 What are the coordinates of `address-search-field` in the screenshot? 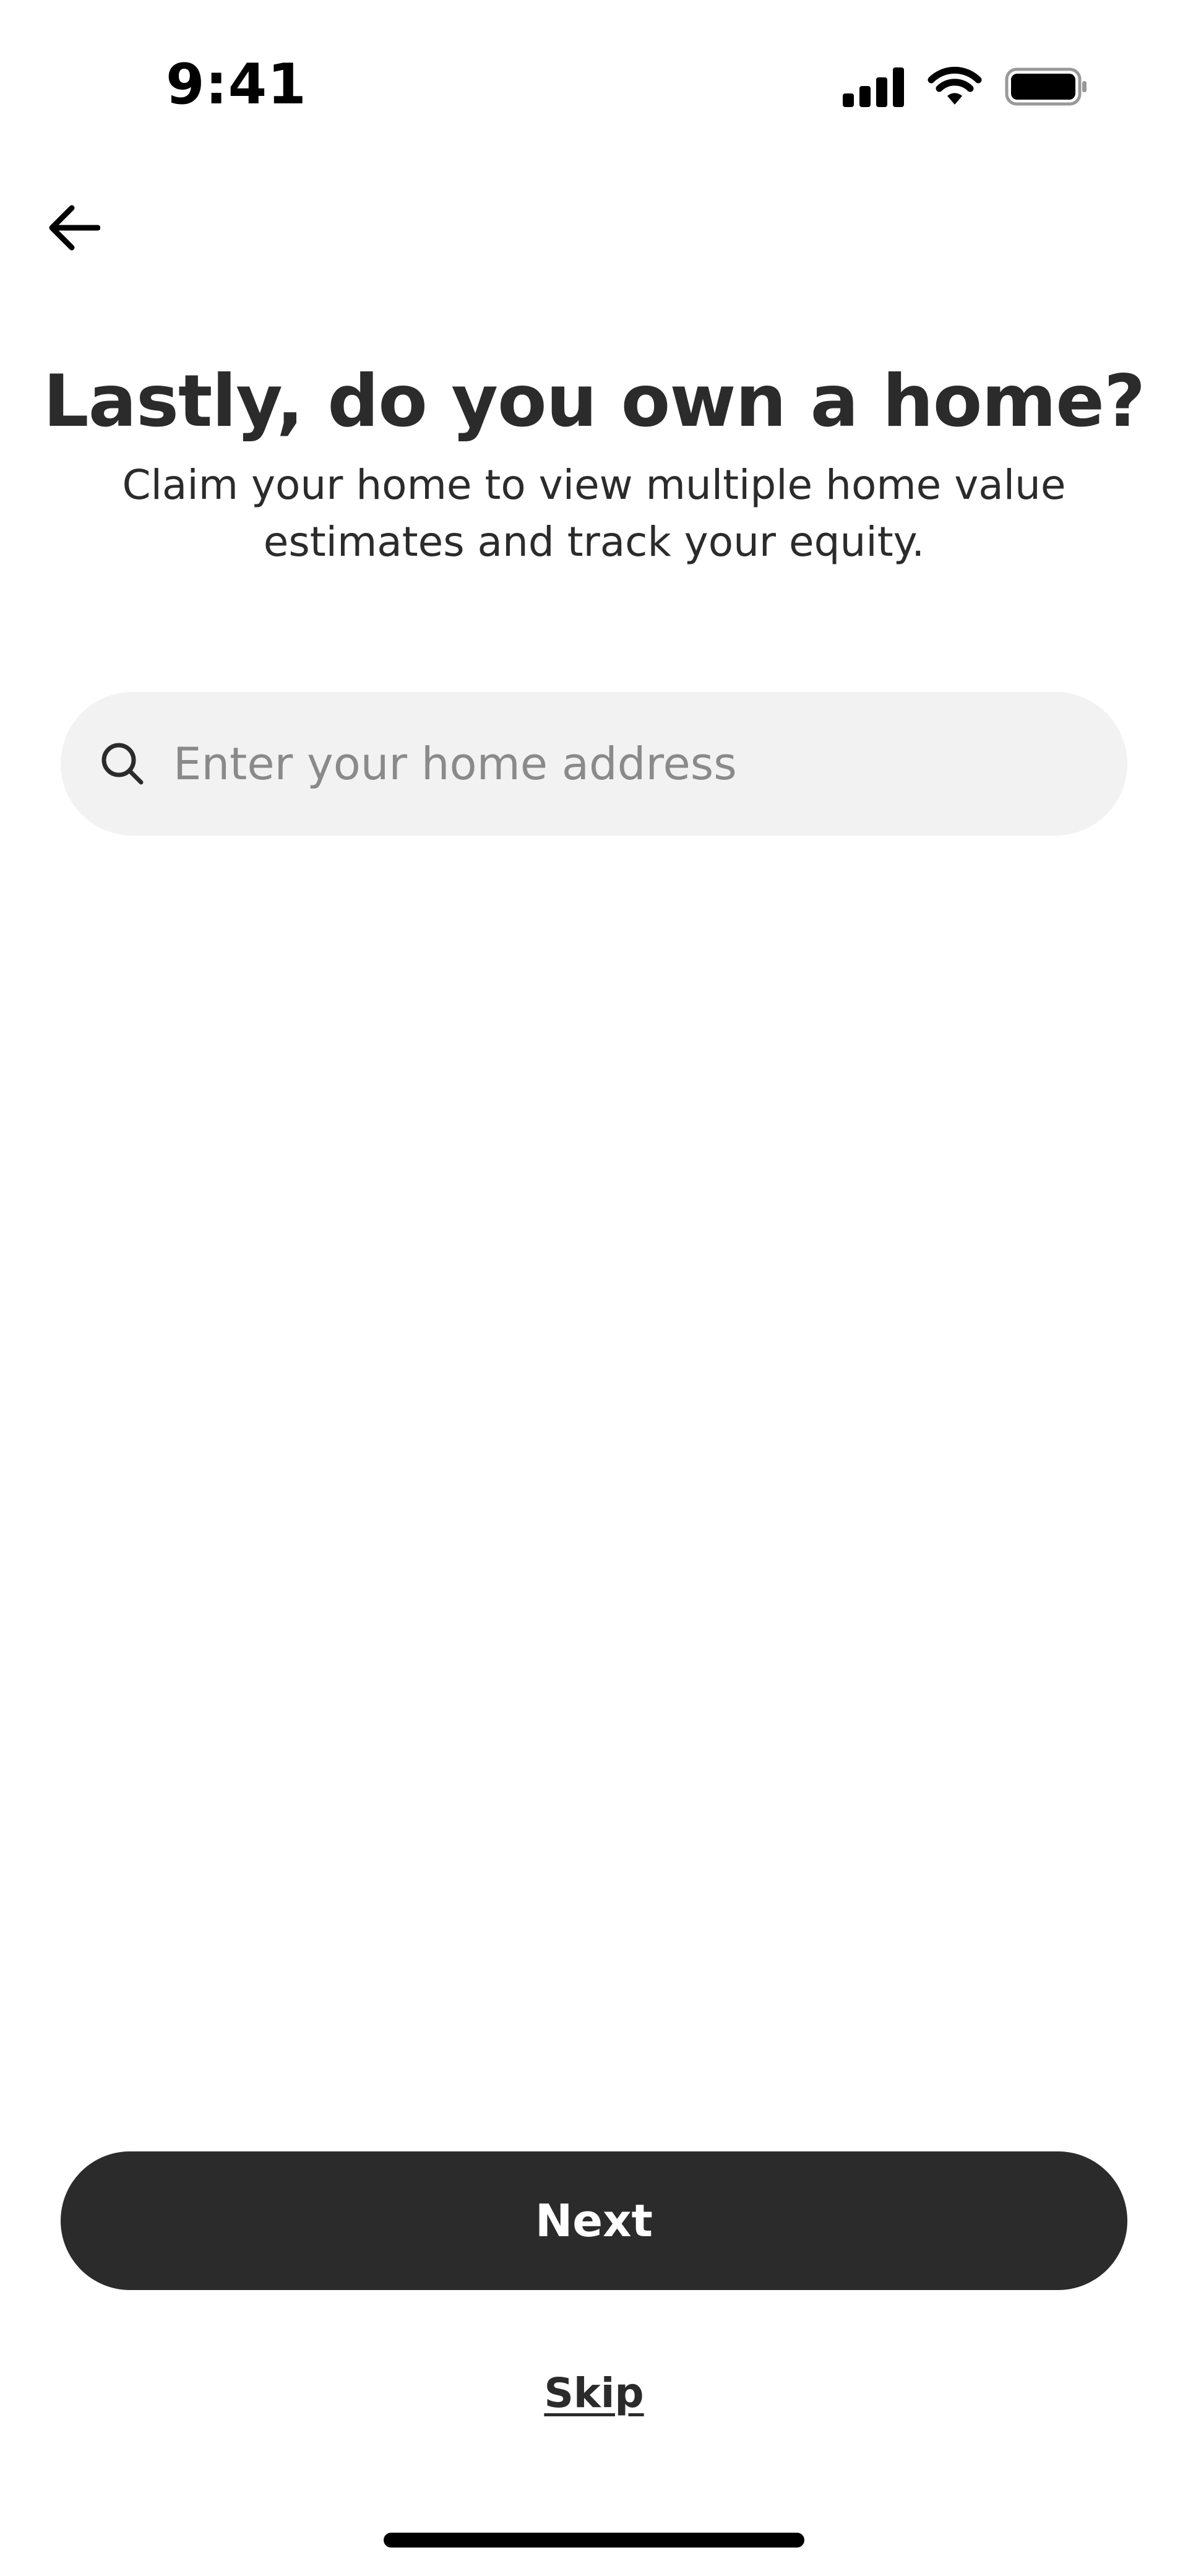 It's located at (594, 764).